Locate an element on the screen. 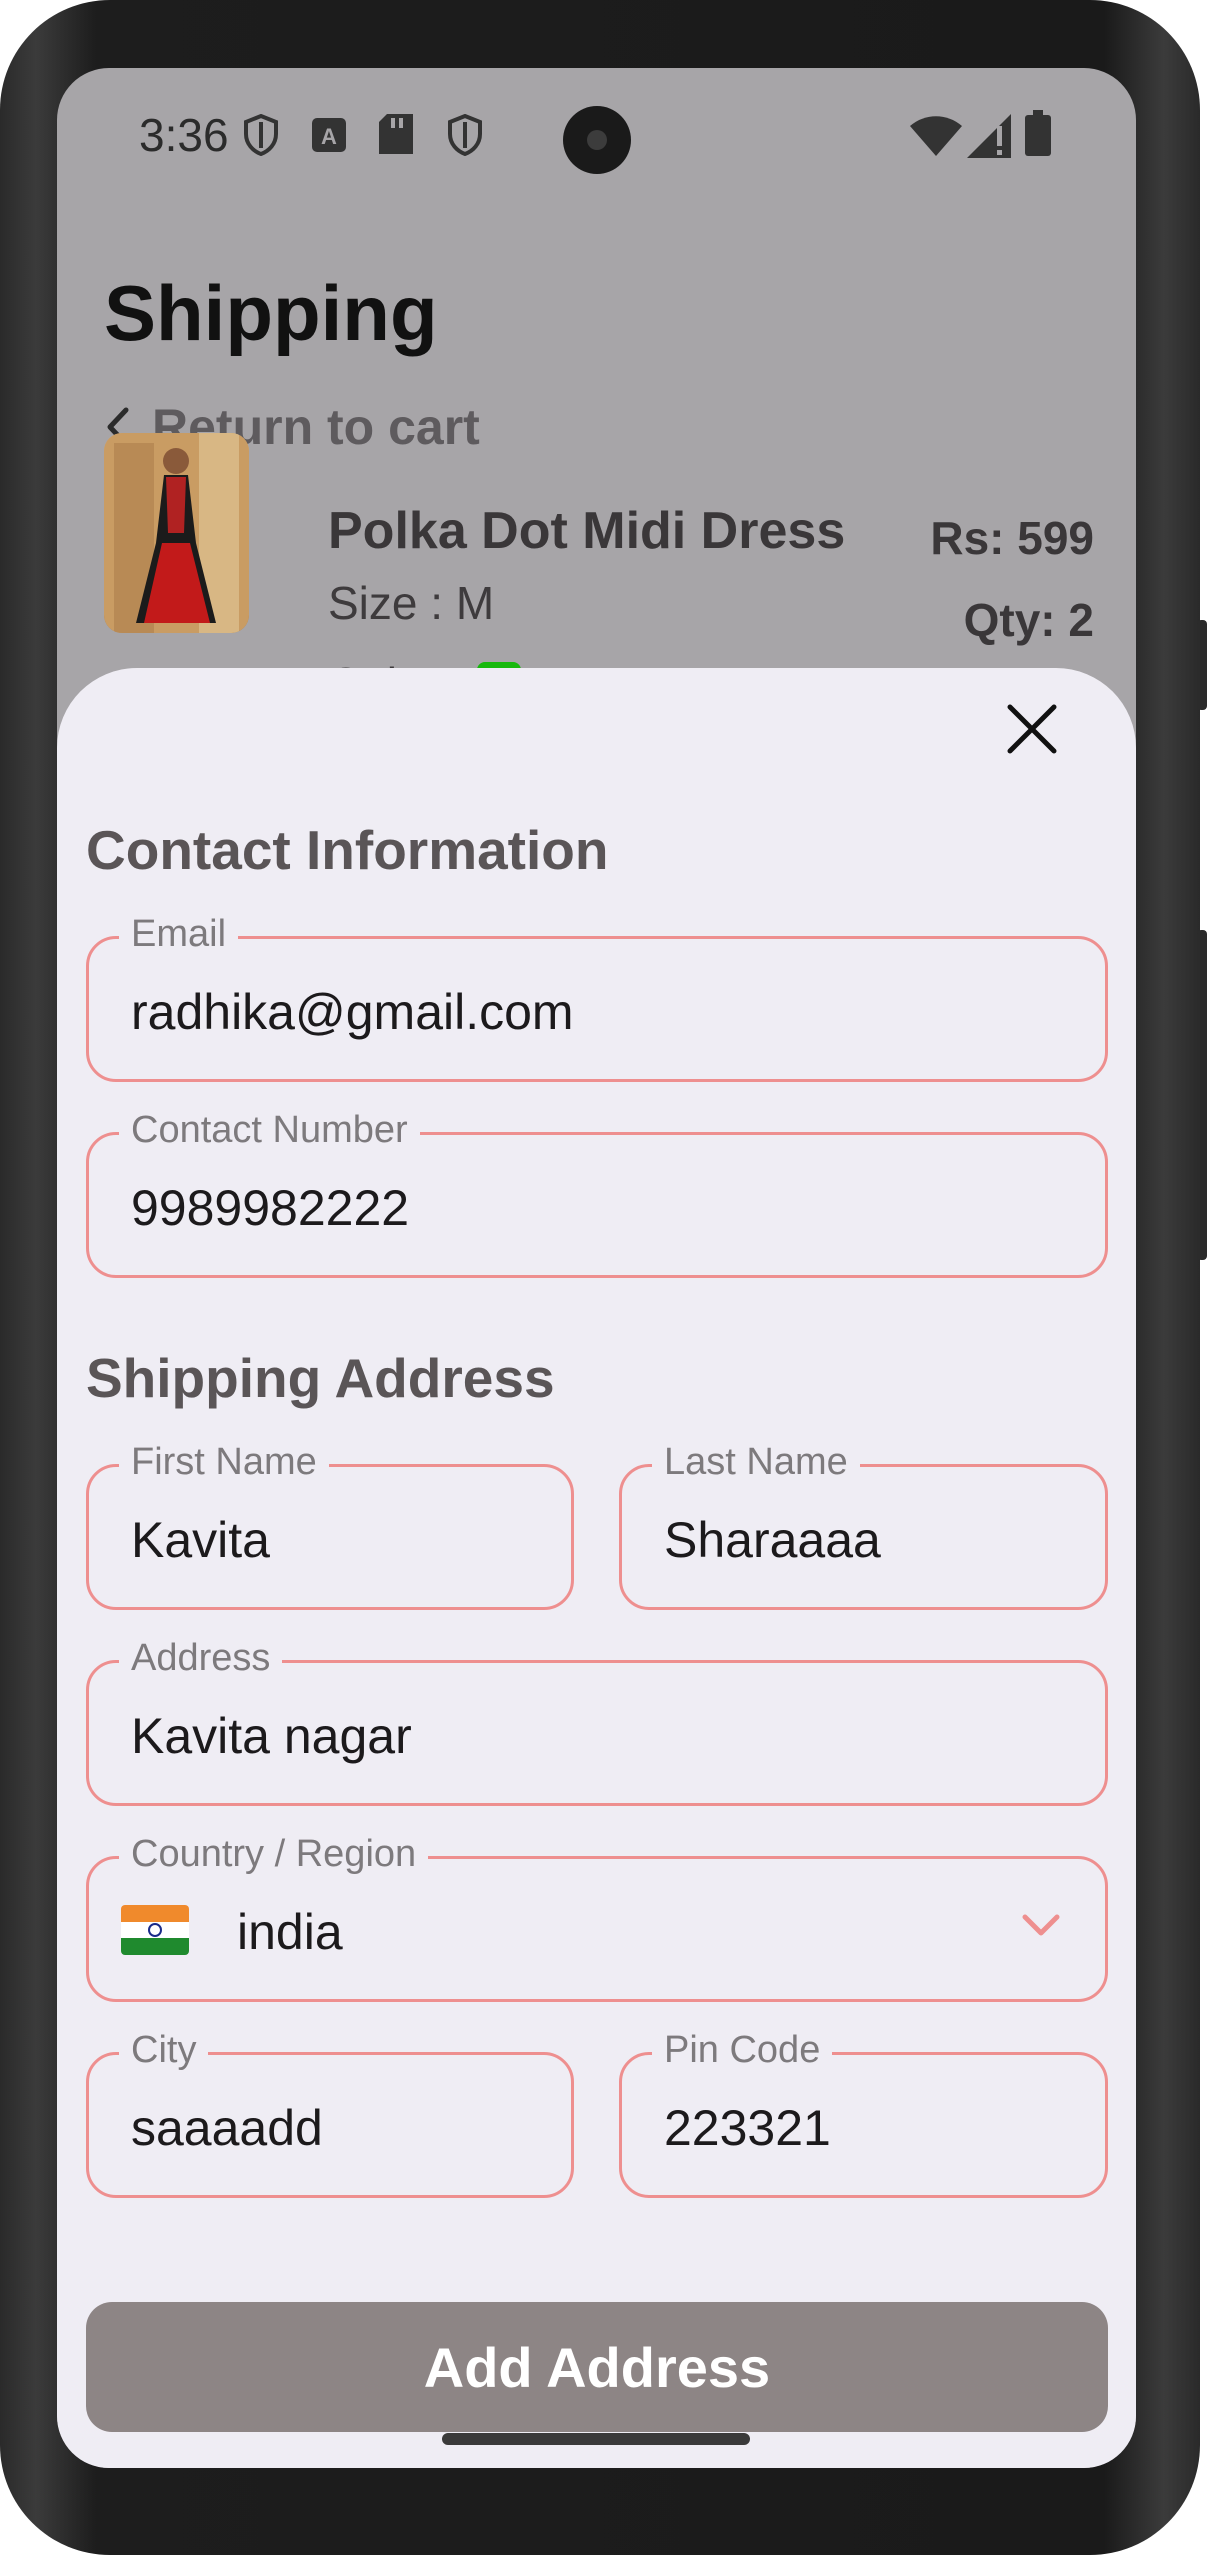 This screenshot has width=1207, height=2555. close-icon is located at coordinates (1032, 729).